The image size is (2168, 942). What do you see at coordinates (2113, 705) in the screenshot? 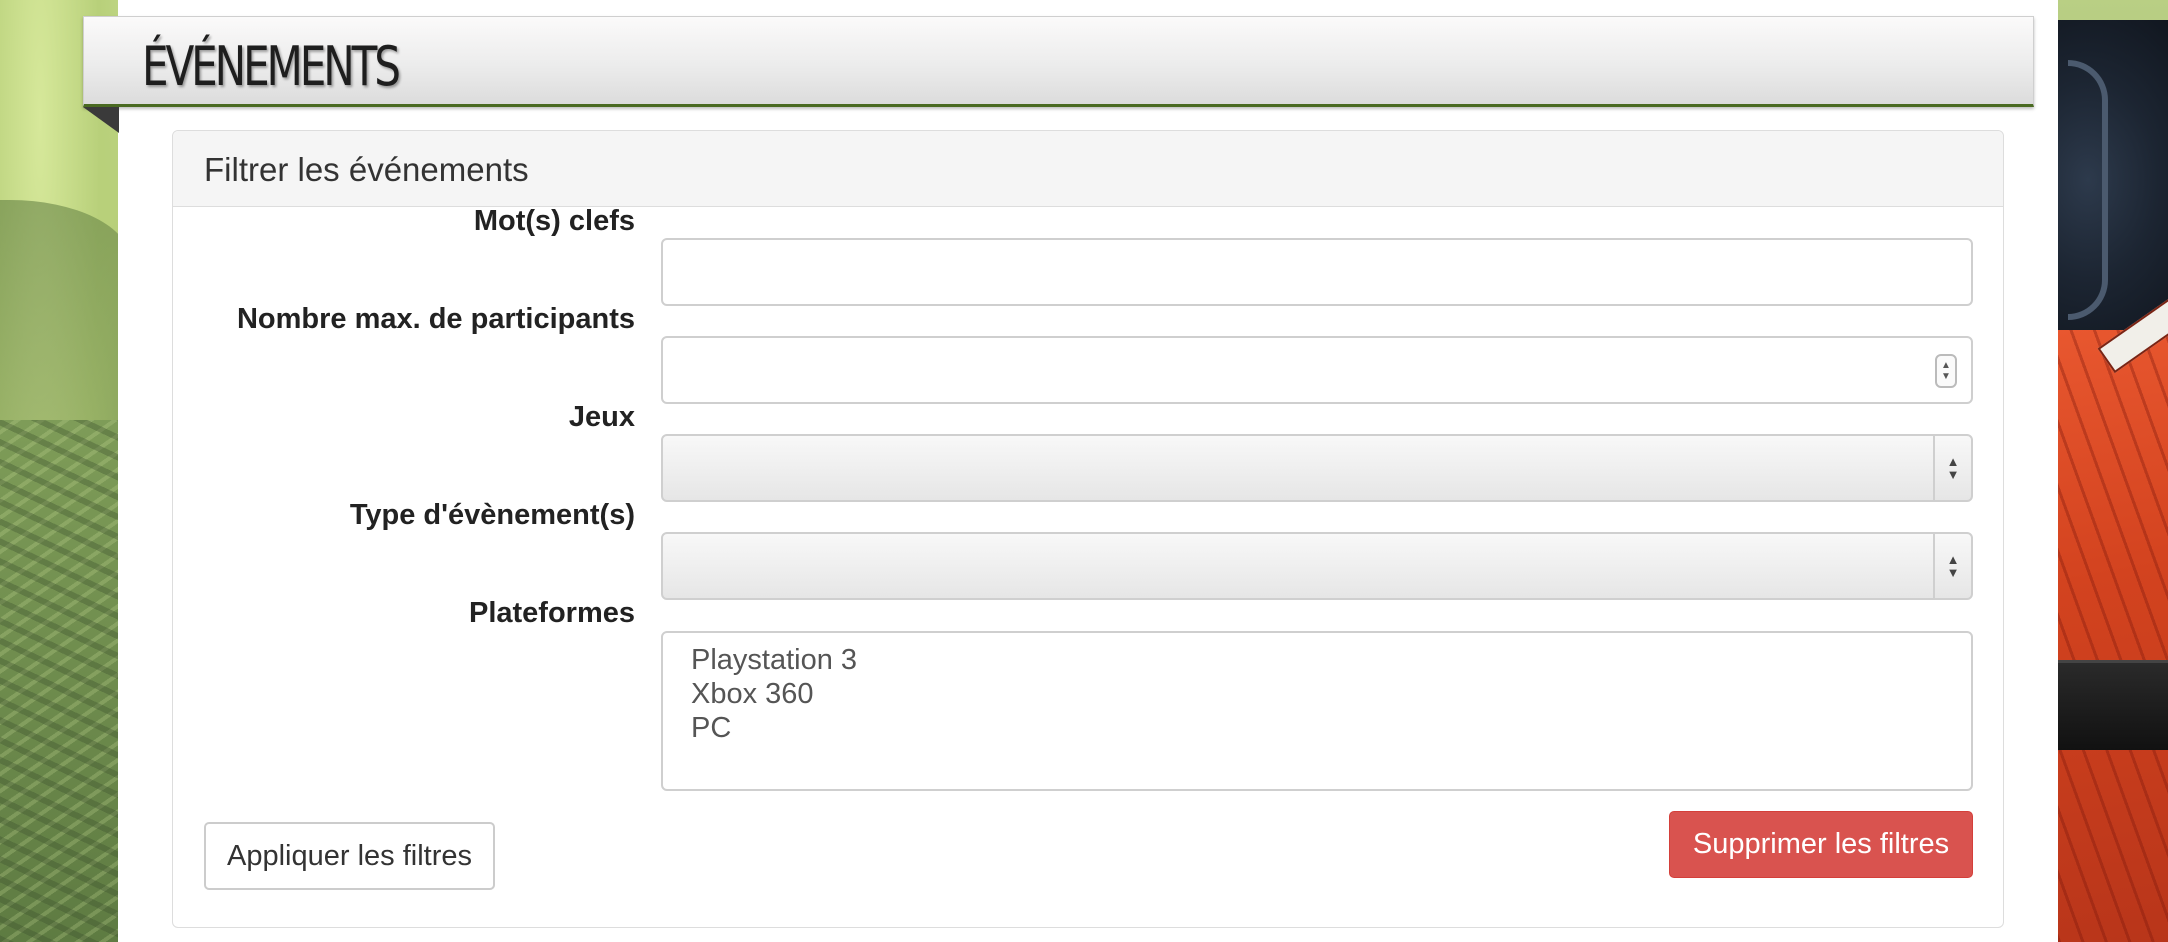
I see `character-strap` at bounding box center [2113, 705].